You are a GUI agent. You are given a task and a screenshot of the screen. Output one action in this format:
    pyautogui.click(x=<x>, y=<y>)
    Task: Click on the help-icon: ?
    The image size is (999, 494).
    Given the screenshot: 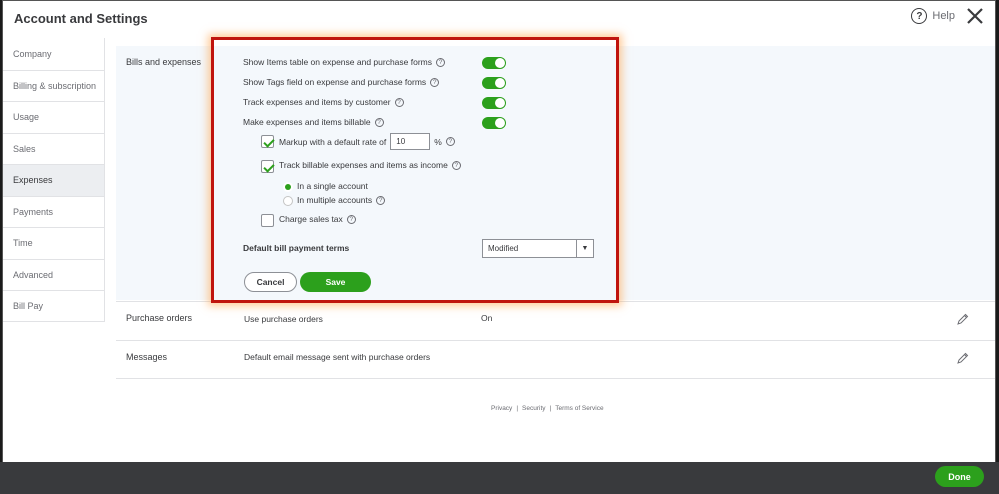 What is the action you would take?
    pyautogui.click(x=919, y=16)
    